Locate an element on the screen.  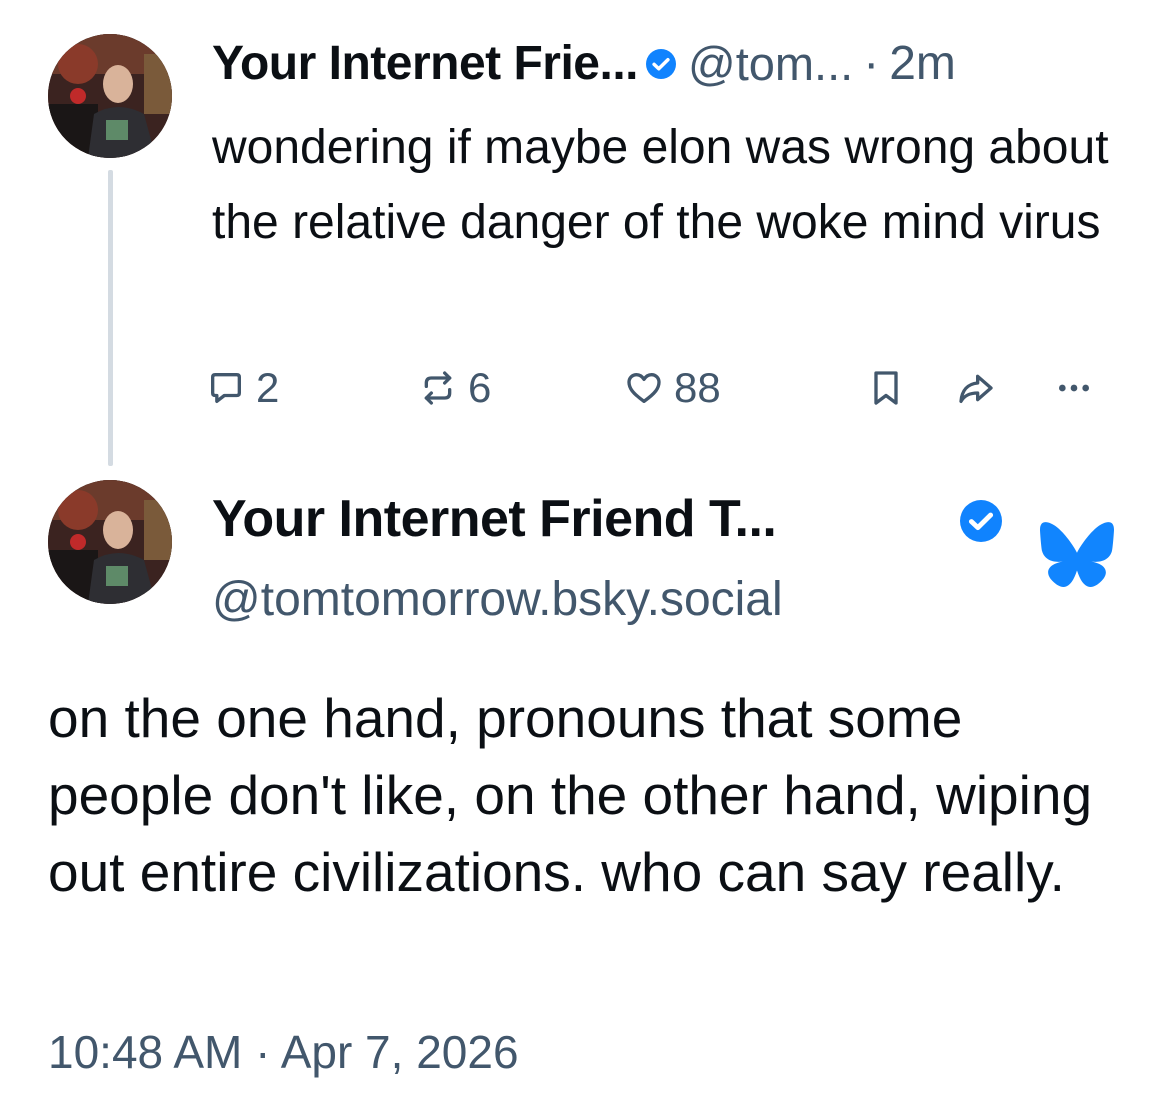
more-options-button is located at coordinates (1074, 388).